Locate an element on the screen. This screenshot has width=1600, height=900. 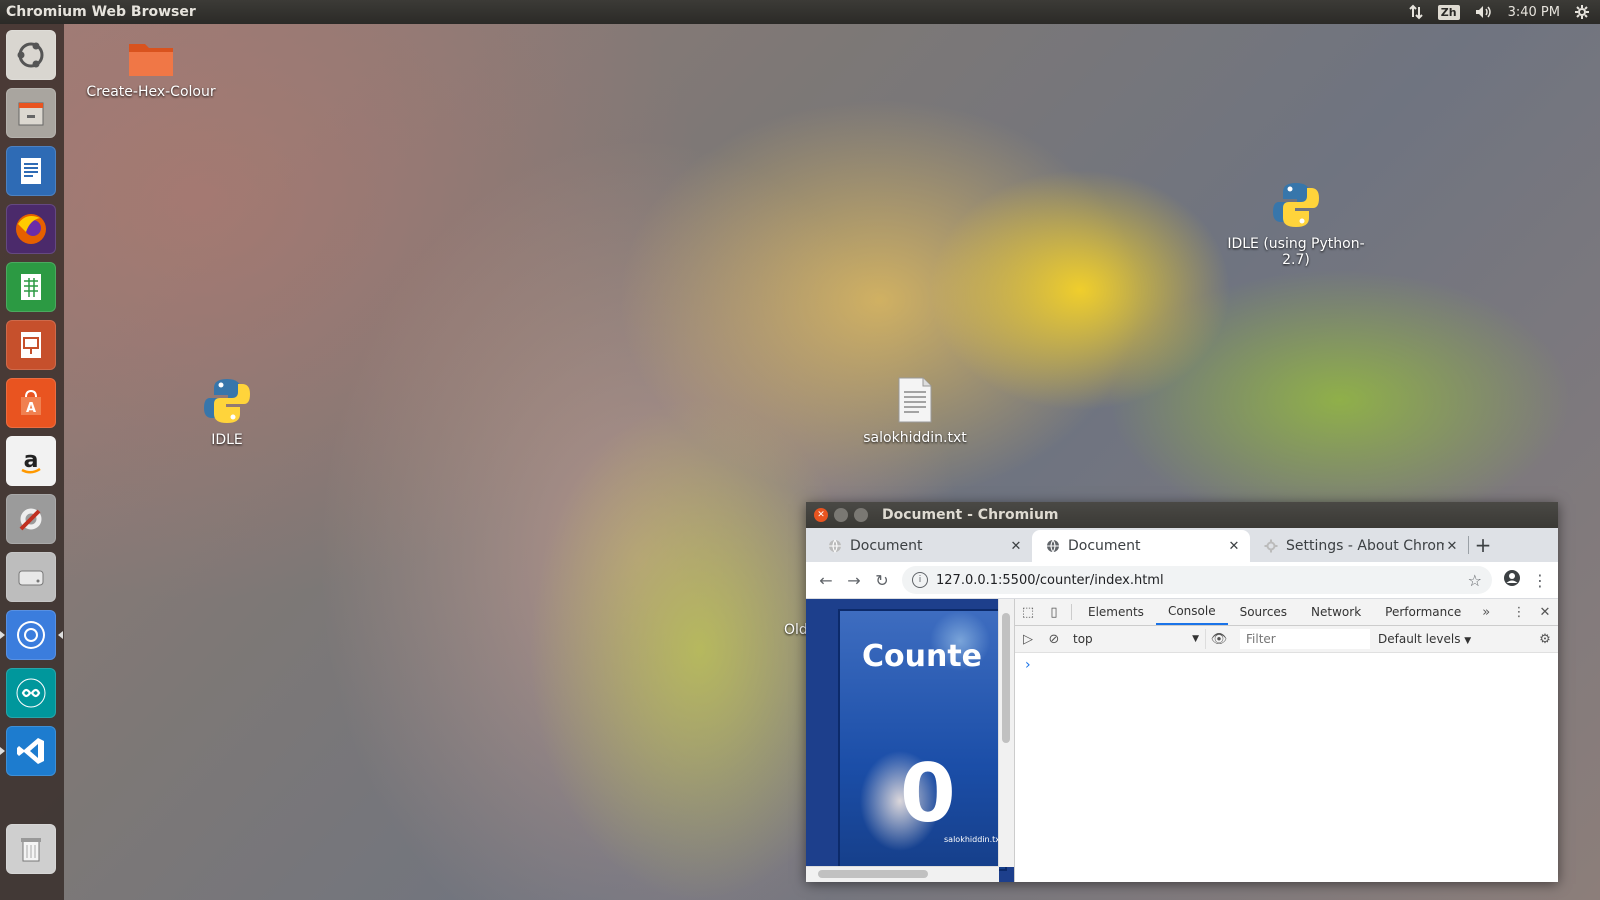
clear-console-icon: ⊘ is located at coordinates (1054, 639).